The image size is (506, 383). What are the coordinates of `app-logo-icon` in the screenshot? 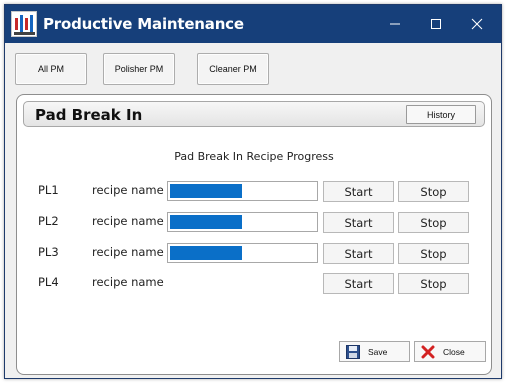 It's located at (24, 24).